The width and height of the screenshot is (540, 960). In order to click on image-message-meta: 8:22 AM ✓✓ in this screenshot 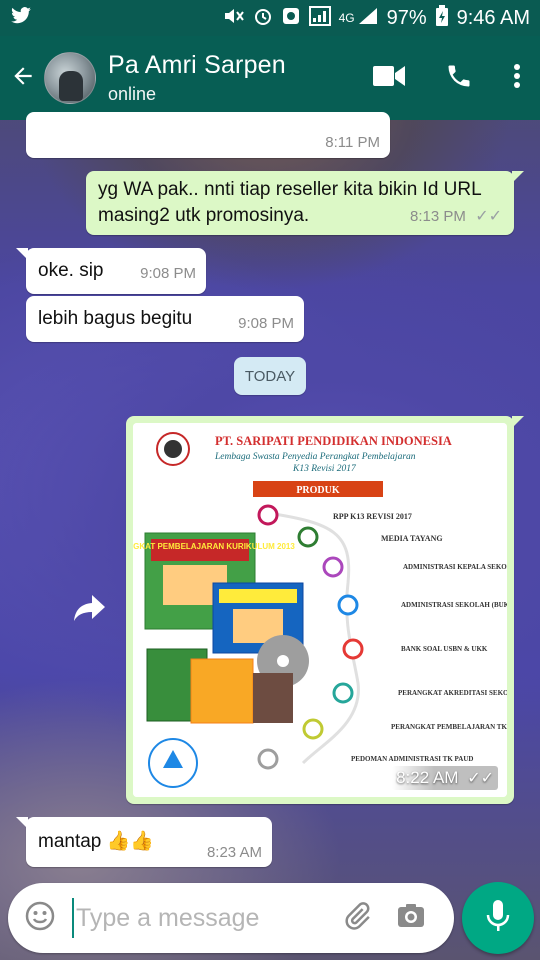, I will do `click(445, 778)`.